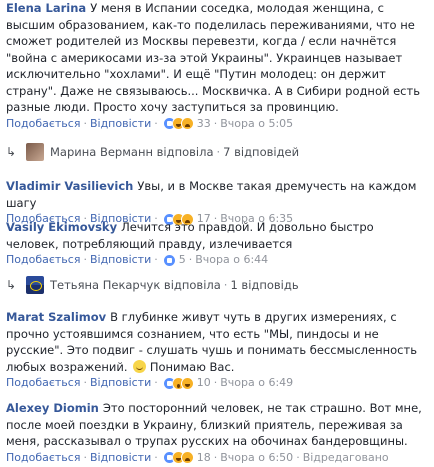 Image resolution: width=434 pixels, height=467 pixels. Describe the element at coordinates (192, 366) in the screenshot. I see `comment-text-end: Понимаю Вас.` at that location.